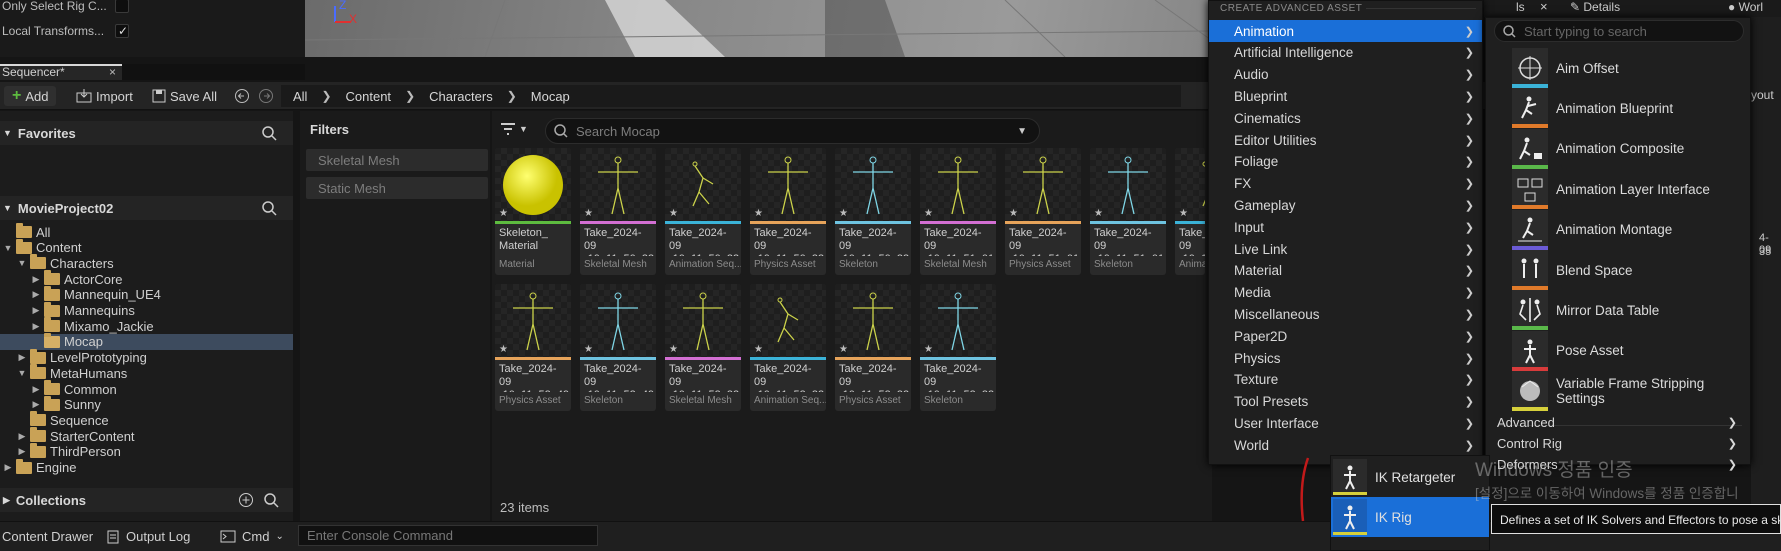 Image resolution: width=1781 pixels, height=551 pixels. Describe the element at coordinates (1745, 7) in the screenshot. I see `world-tab: ● Worl` at that location.